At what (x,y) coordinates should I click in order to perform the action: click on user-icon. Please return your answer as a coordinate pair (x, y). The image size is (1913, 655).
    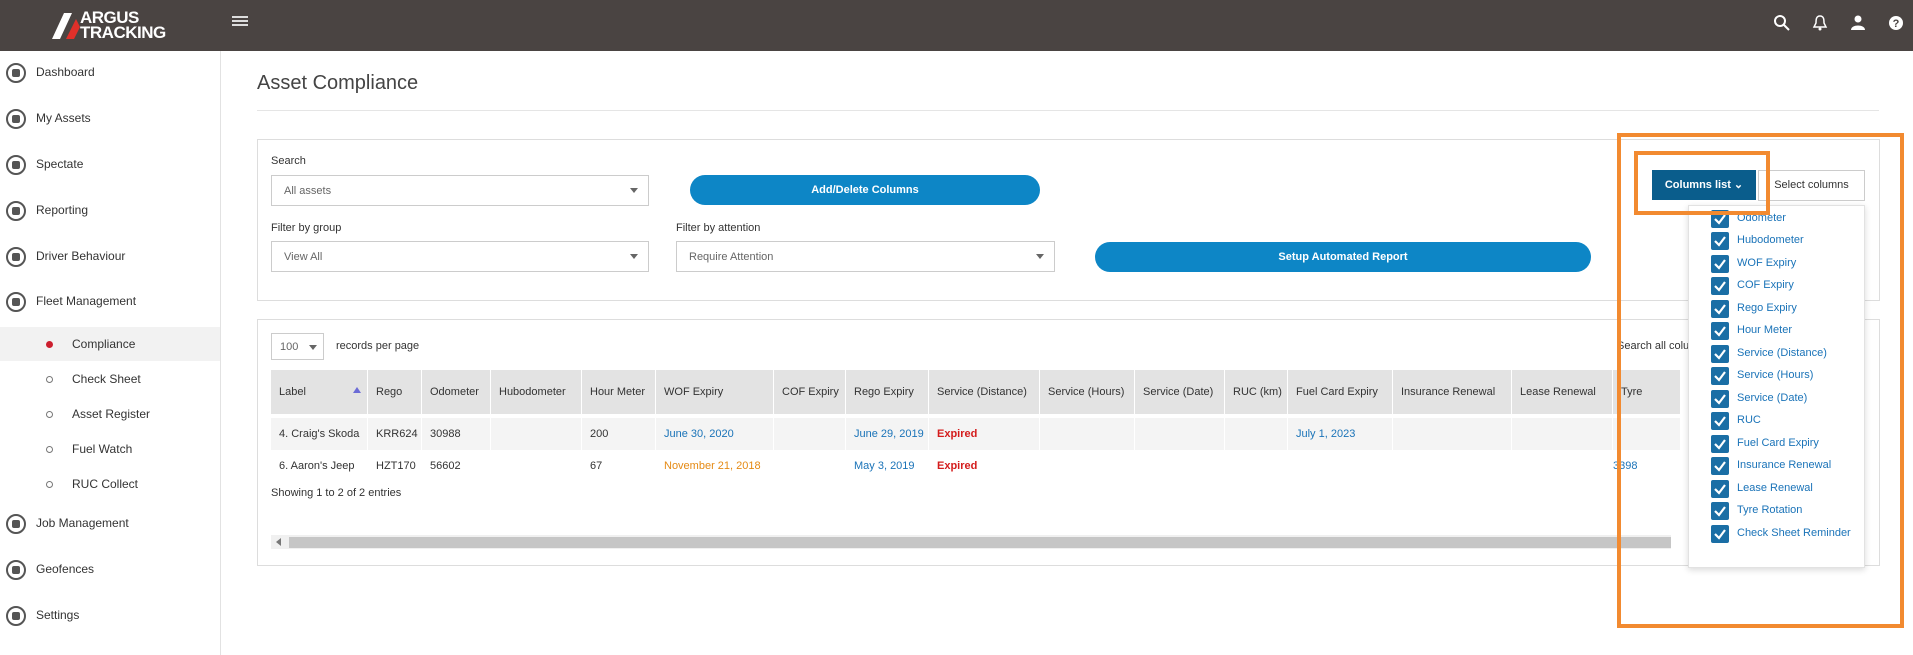
    Looking at the image, I should click on (1858, 23).